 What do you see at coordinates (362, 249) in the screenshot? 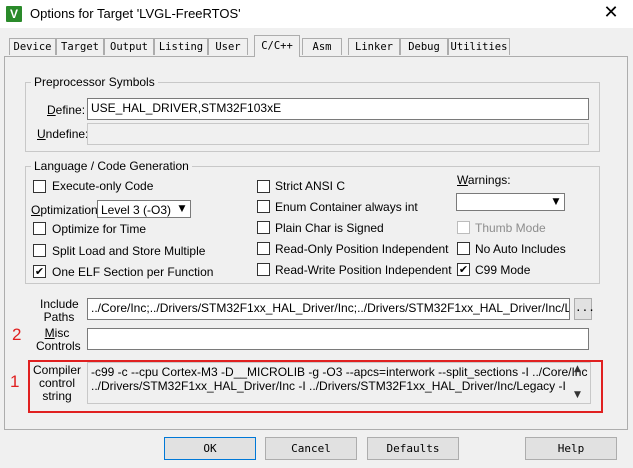
I see `ro-pi-label: Read-Only Position Independent` at bounding box center [362, 249].